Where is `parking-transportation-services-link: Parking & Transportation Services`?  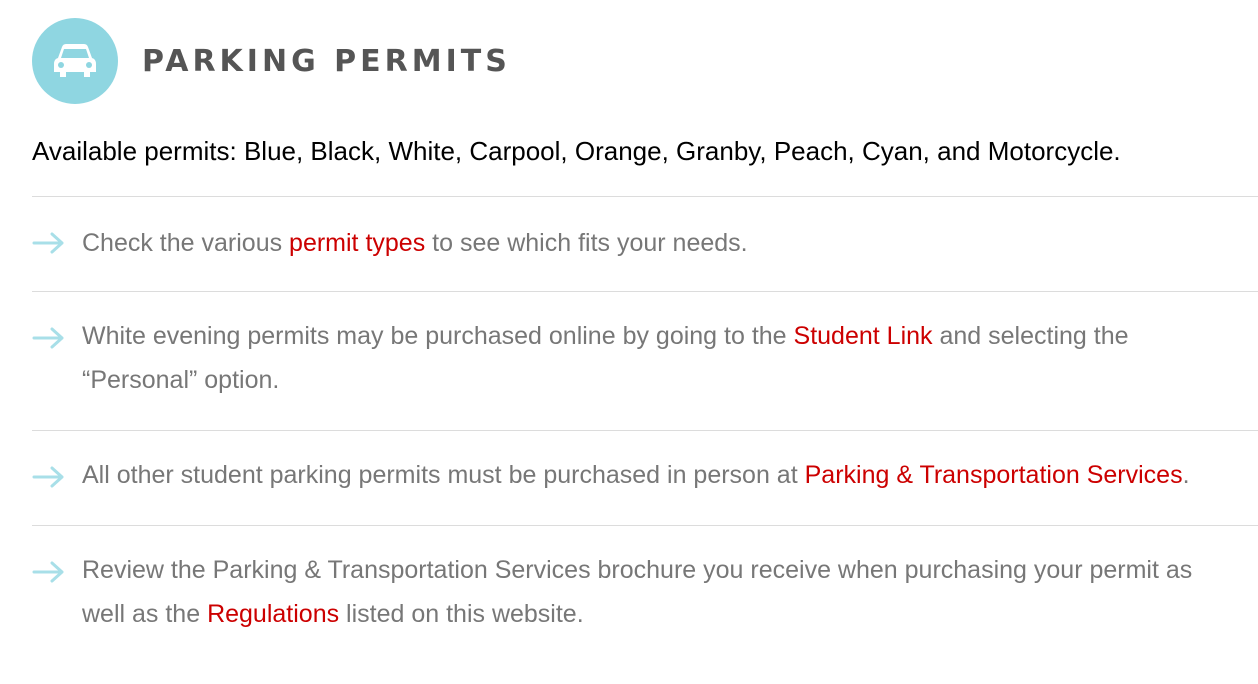 parking-transportation-services-link: Parking & Transportation Services is located at coordinates (994, 475).